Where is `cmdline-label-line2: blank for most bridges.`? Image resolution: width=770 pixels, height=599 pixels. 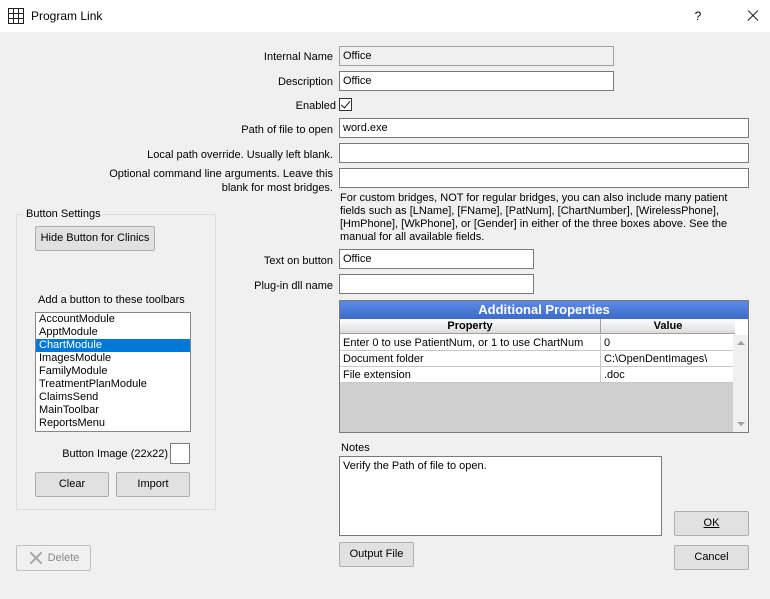 cmdline-label-line2: blank for most bridges. is located at coordinates (277, 188).